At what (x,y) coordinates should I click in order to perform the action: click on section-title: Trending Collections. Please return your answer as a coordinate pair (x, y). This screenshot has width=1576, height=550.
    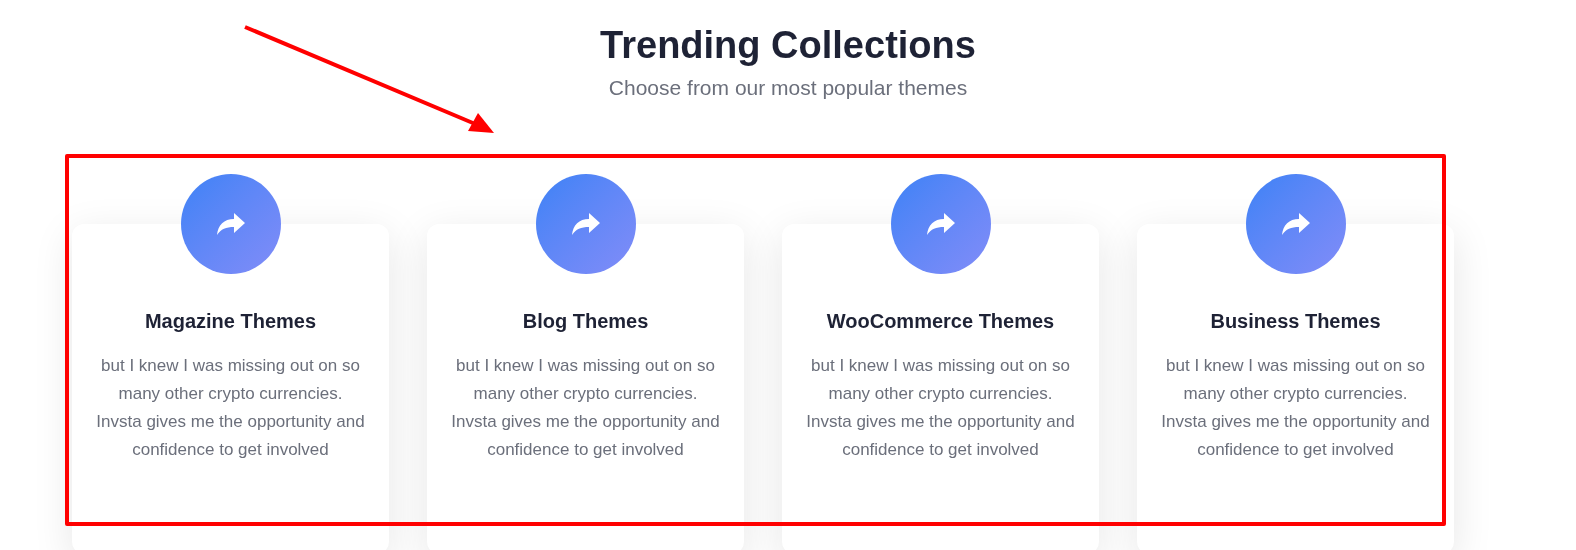
    Looking at the image, I should click on (788, 45).